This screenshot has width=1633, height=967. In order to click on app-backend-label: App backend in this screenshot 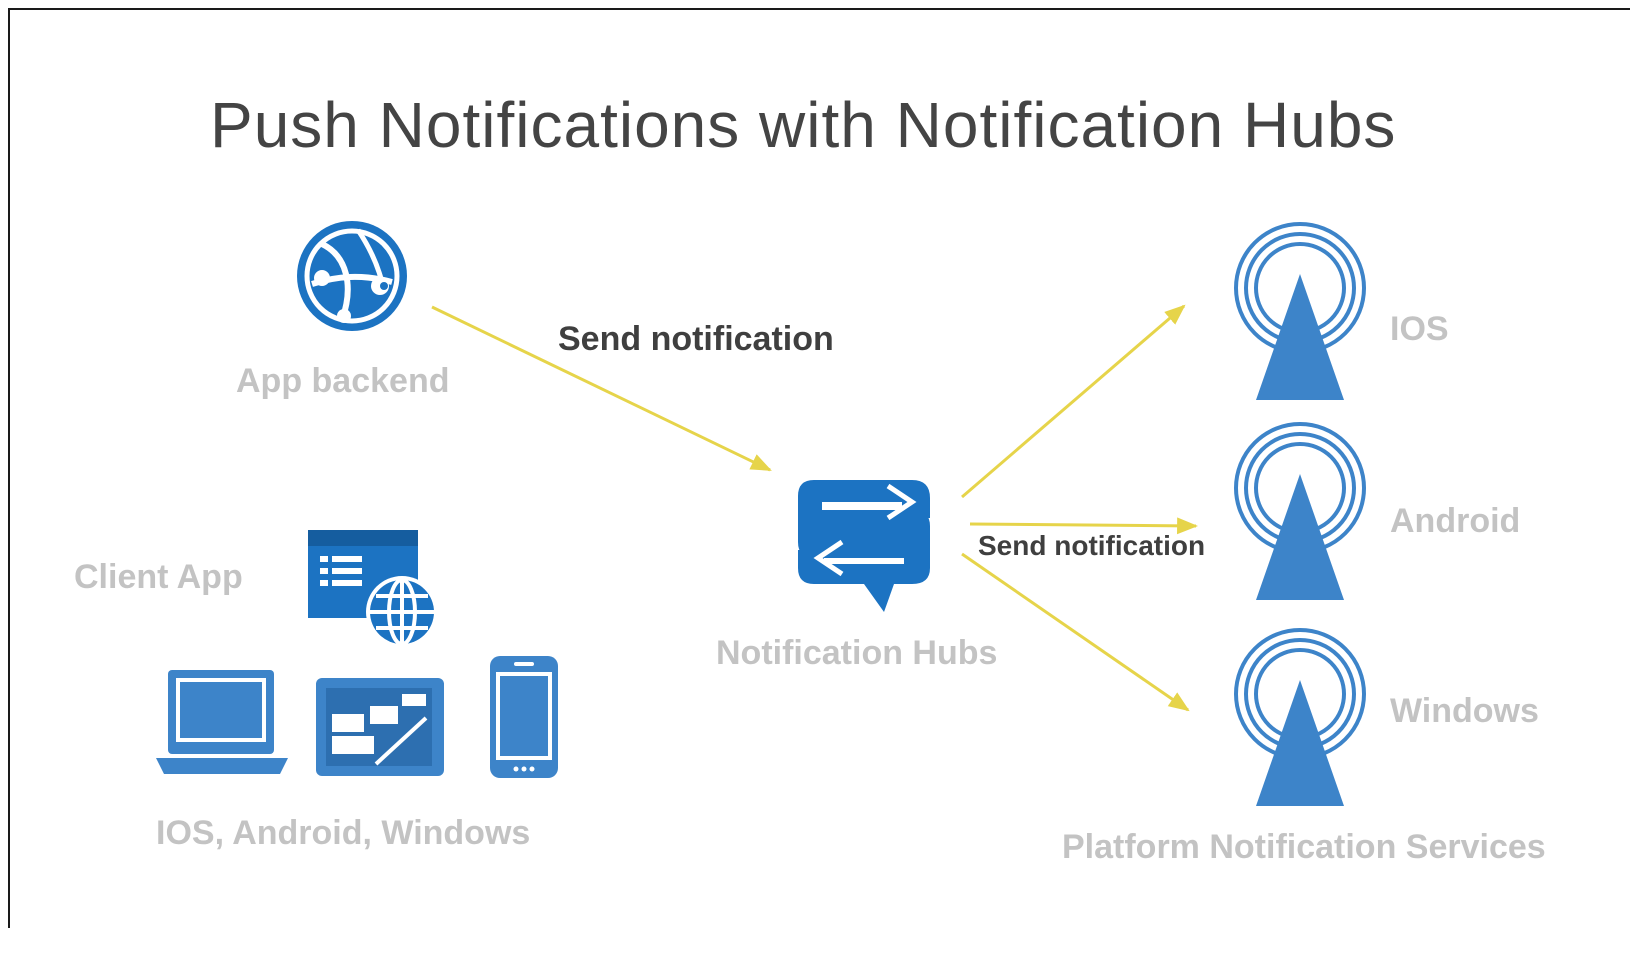, I will do `click(343, 381)`.